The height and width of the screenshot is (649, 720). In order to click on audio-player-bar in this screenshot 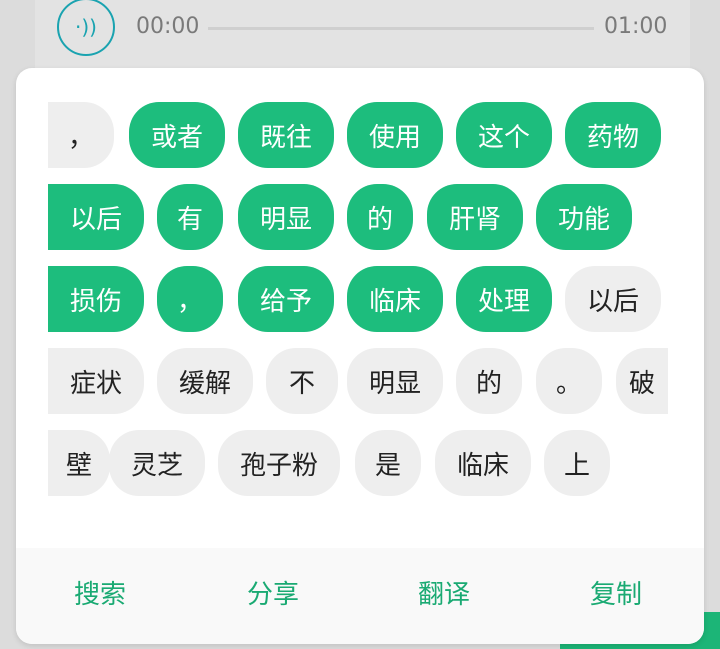, I will do `click(362, 36)`.